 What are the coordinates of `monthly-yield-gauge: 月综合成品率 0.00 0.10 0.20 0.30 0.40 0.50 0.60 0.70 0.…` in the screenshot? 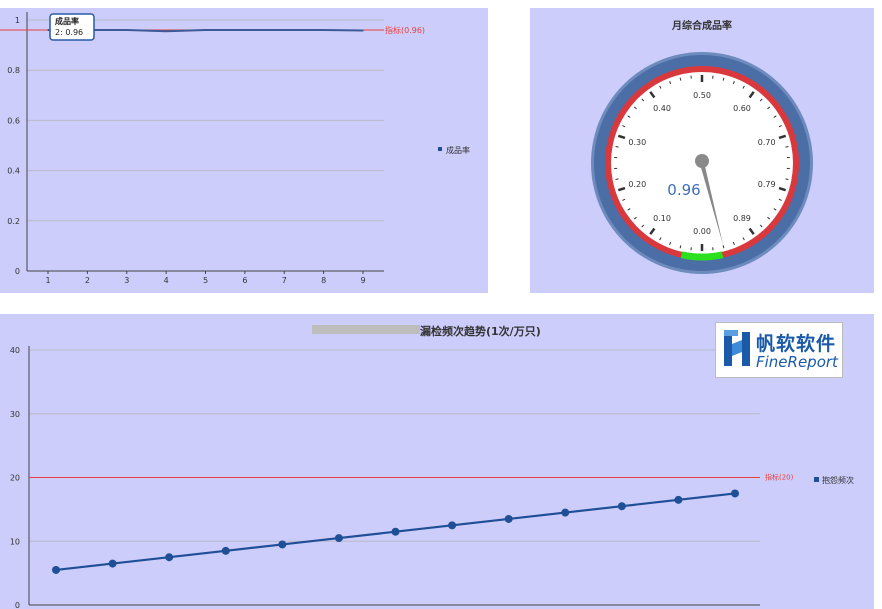 It's located at (702, 146).